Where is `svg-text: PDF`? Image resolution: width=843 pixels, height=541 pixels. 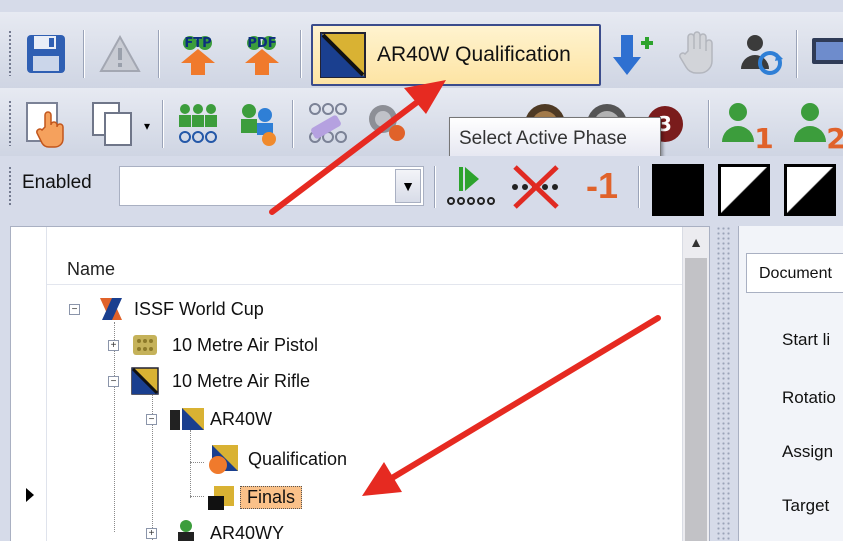 svg-text: PDF is located at coordinates (261, 43).